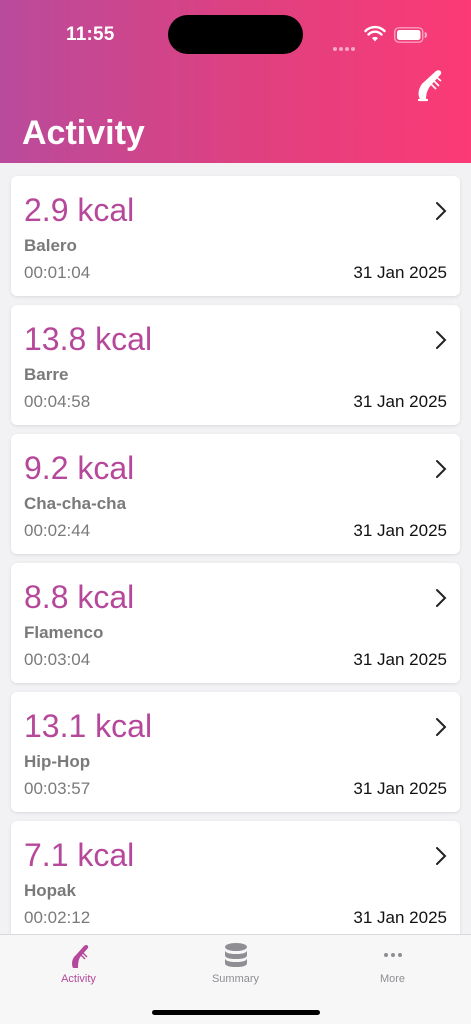  What do you see at coordinates (46, 374) in the screenshot?
I see `activity-name: Barre` at bounding box center [46, 374].